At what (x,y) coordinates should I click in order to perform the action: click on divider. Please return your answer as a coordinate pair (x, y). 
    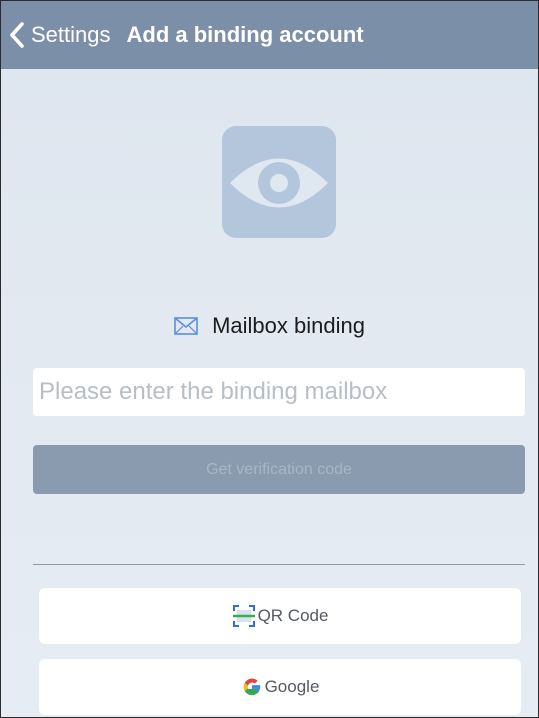
    Looking at the image, I should click on (279, 564).